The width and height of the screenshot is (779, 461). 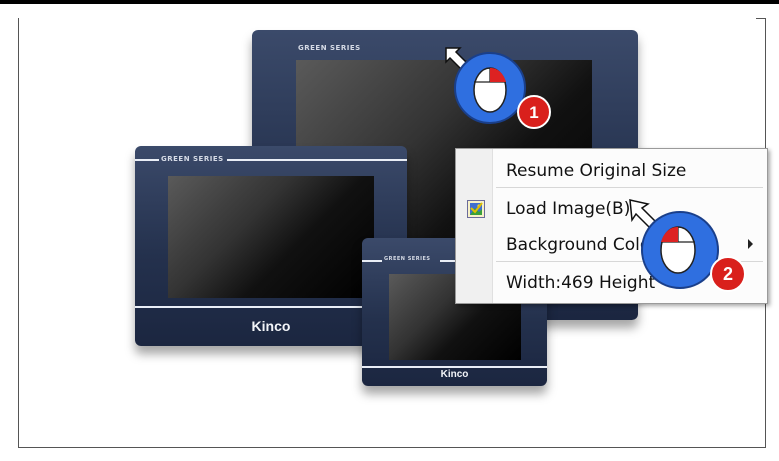 What do you see at coordinates (271, 237) in the screenshot?
I see `hmi-medium-screen` at bounding box center [271, 237].